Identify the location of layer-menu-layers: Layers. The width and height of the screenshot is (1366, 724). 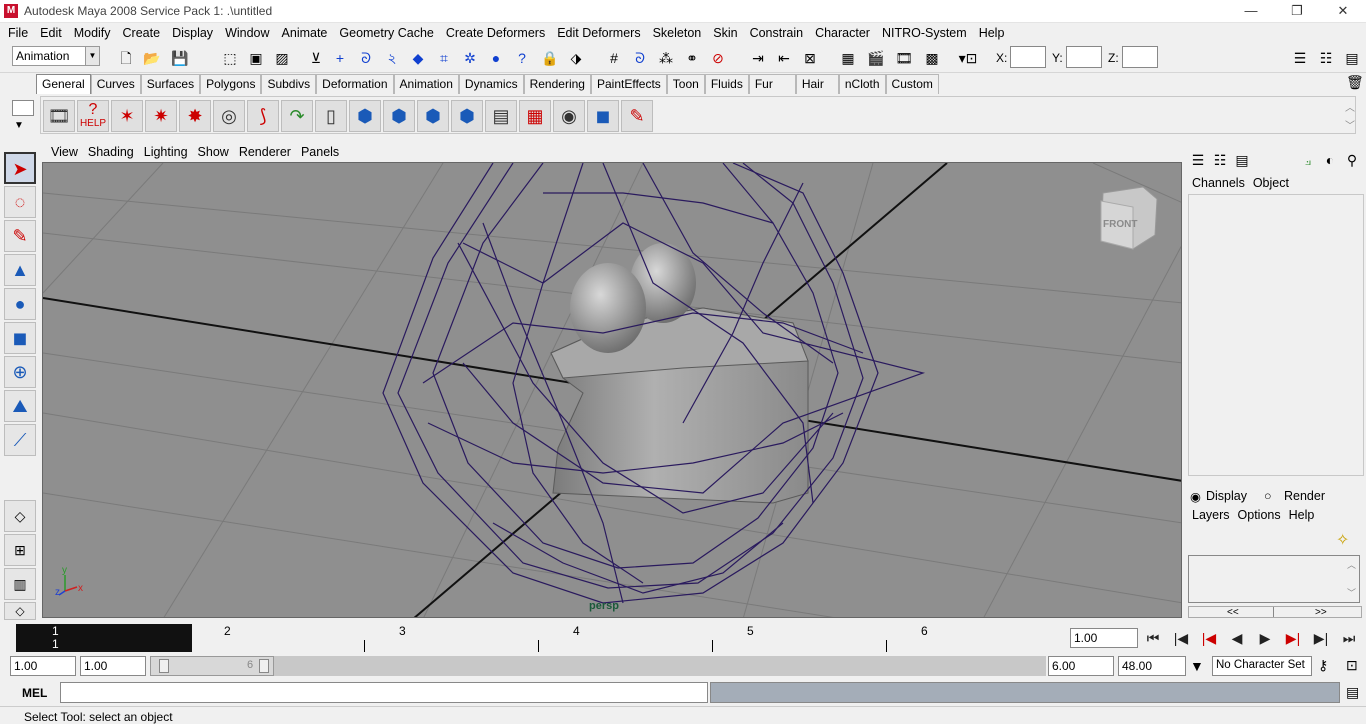
(1211, 517).